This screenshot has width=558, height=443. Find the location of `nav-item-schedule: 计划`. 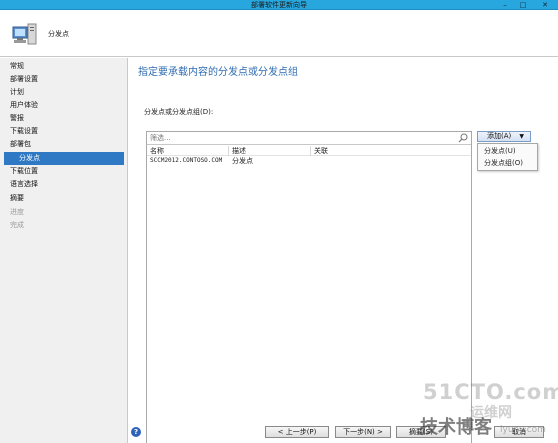

nav-item-schedule: 计划 is located at coordinates (65, 92).